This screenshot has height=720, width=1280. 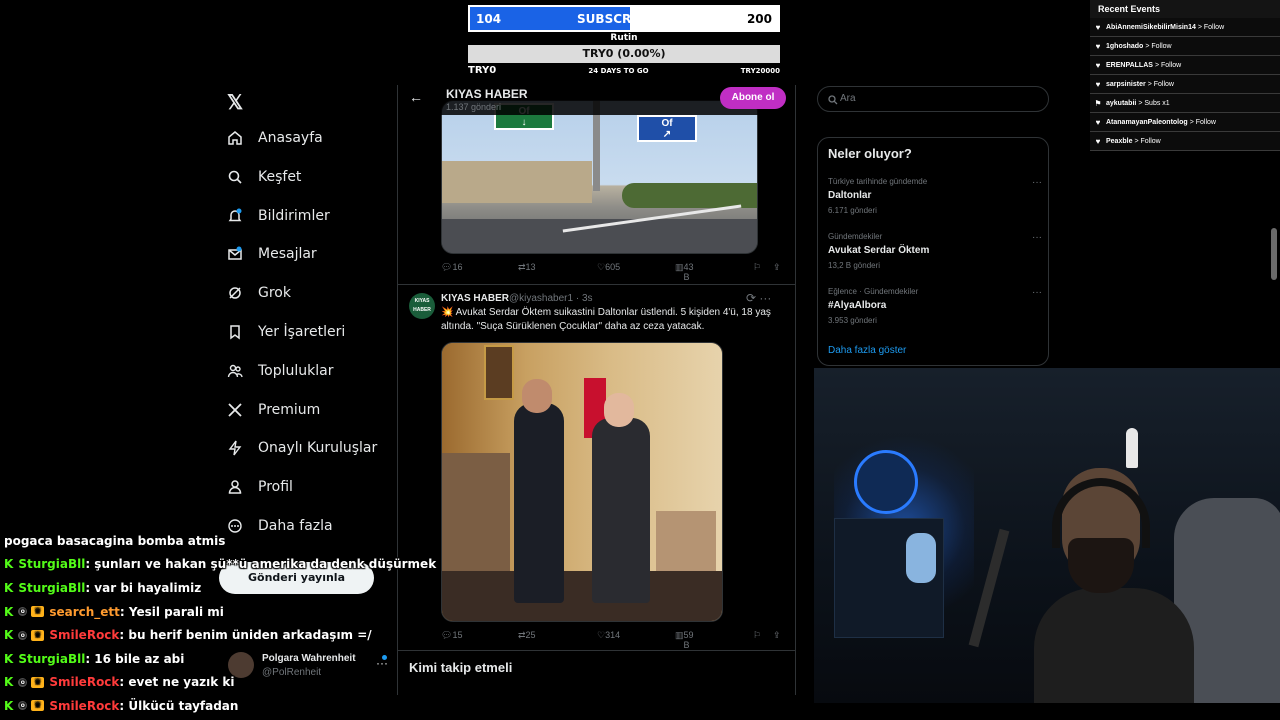 I want to click on search-input: Ara, so click(x=933, y=99).